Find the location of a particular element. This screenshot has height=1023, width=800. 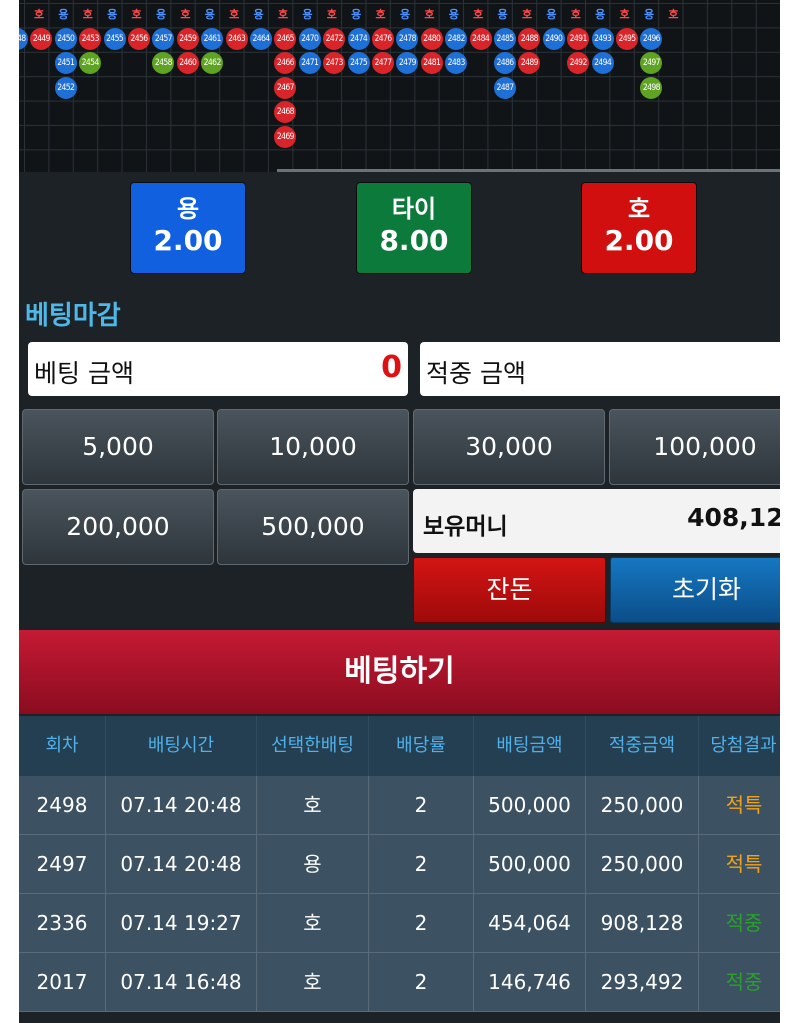

yong-odds: 2.00 is located at coordinates (188, 240).